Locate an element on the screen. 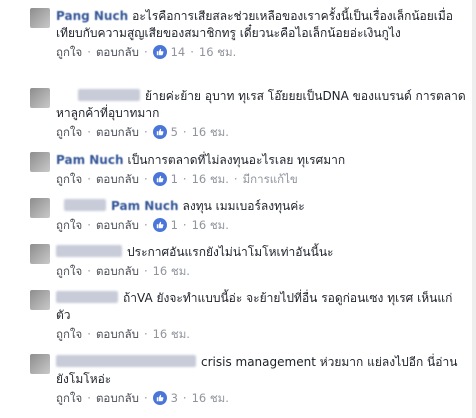  comment-text: ประกาศอันแรกยังไม่น่าโมโหเท่าอันนี้นะ is located at coordinates (230, 252).